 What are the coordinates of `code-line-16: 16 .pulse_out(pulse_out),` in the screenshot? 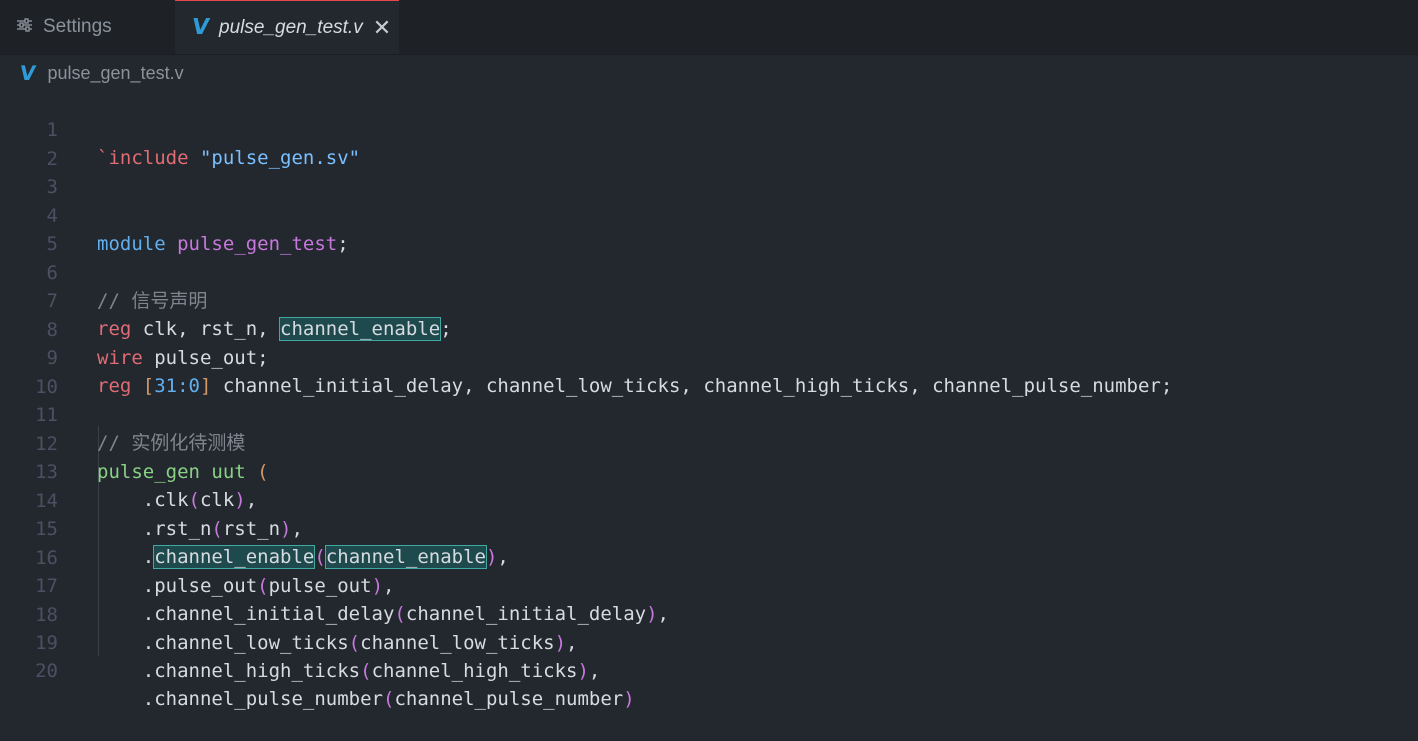 It's located at (709, 556).